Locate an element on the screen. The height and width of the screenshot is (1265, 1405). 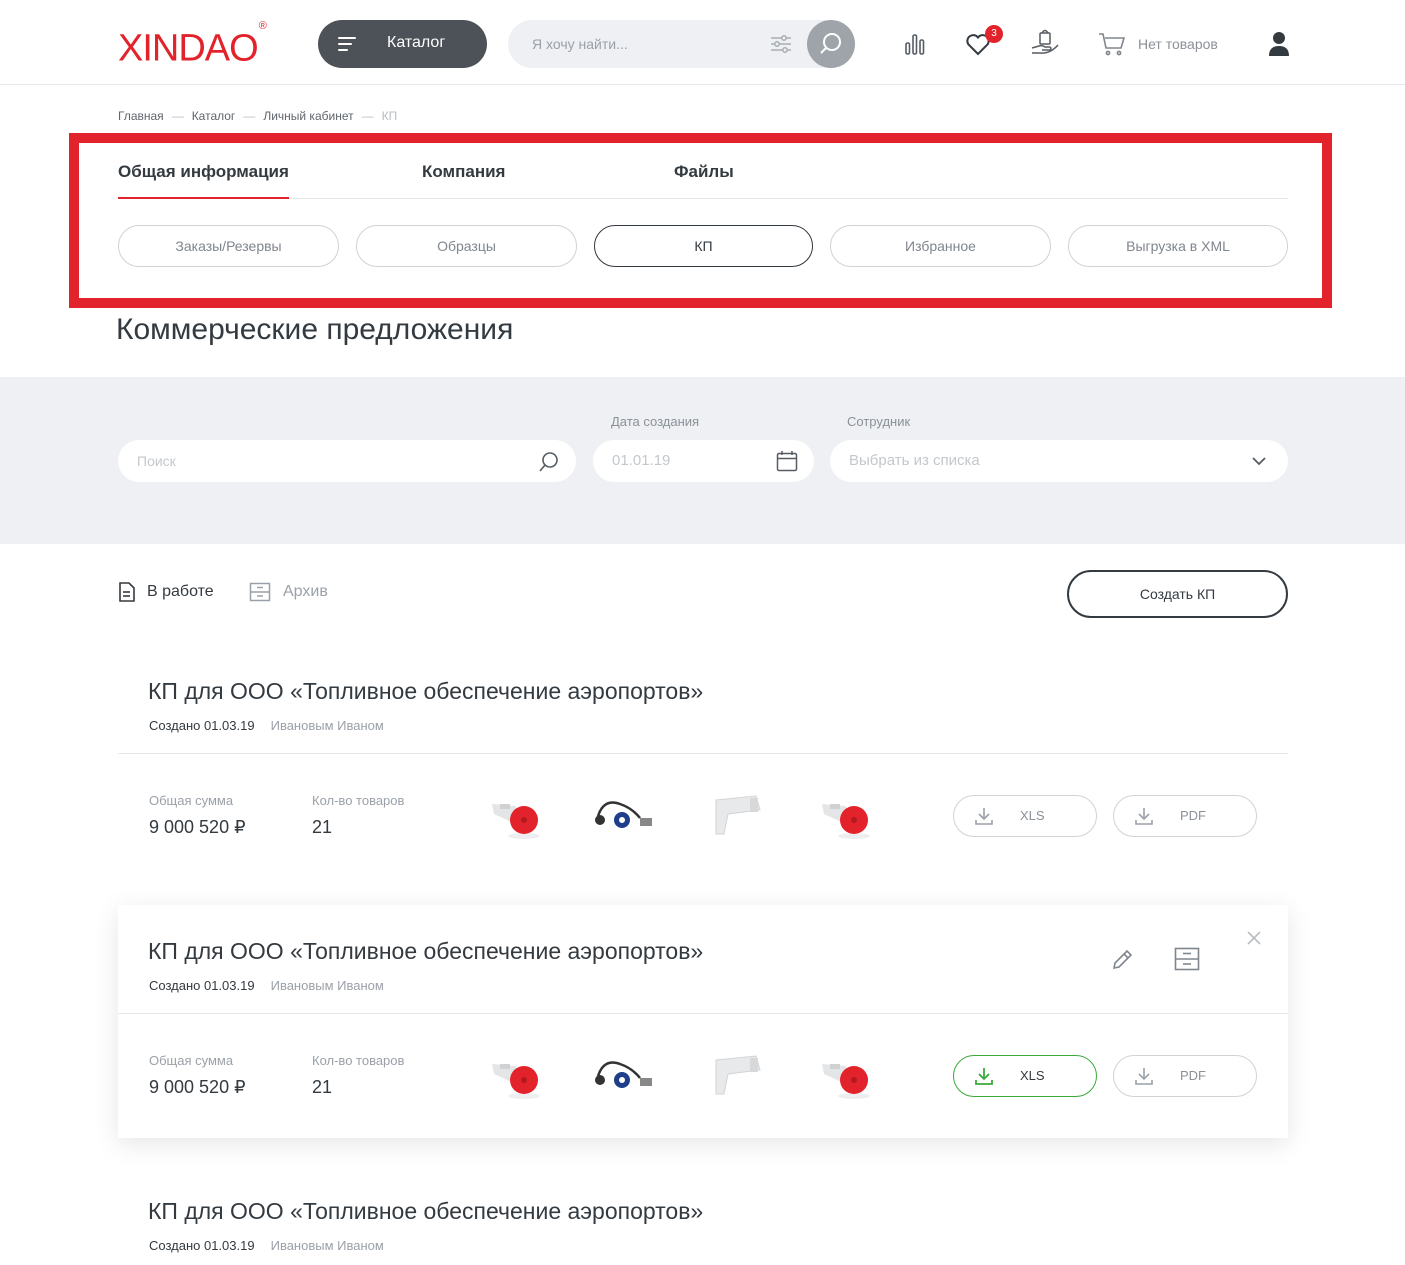
favorites-count-badge: 3 is located at coordinates (994, 34).